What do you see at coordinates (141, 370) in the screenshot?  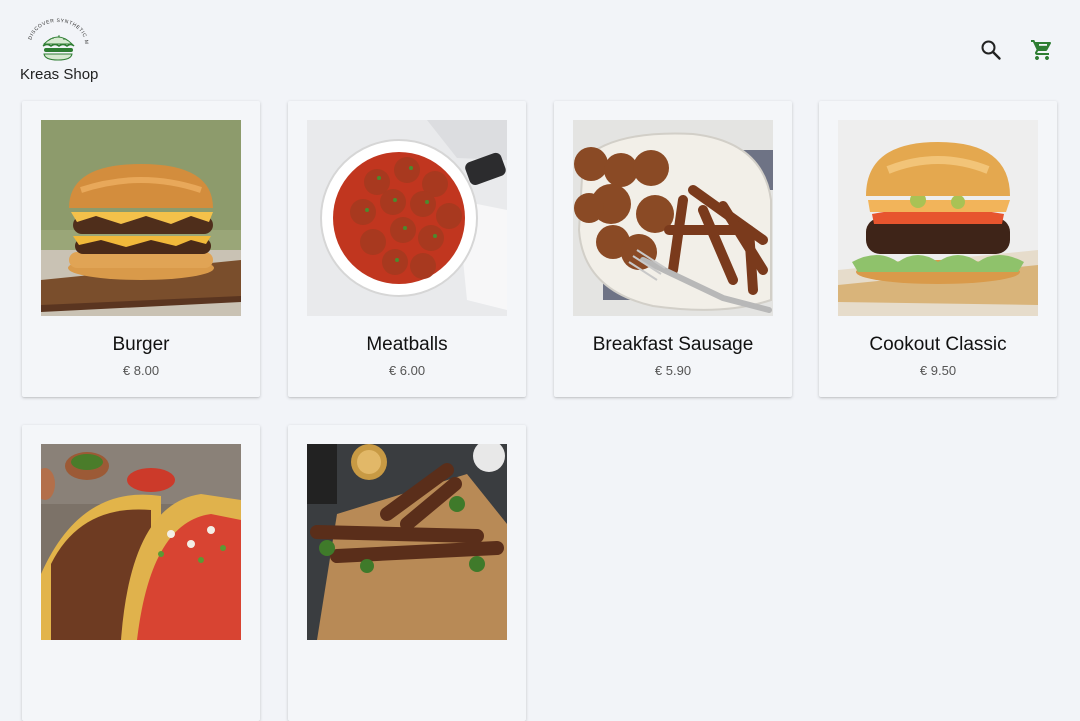 I see `product-price: € 8.00` at bounding box center [141, 370].